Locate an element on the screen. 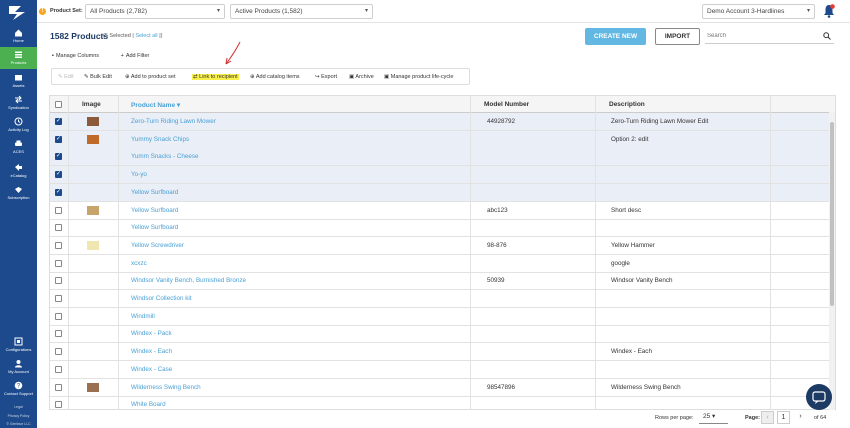 Image resolution: width=850 pixels, height=428 pixels. sidebar-item-configurations: Configurations is located at coordinates (18, 345).